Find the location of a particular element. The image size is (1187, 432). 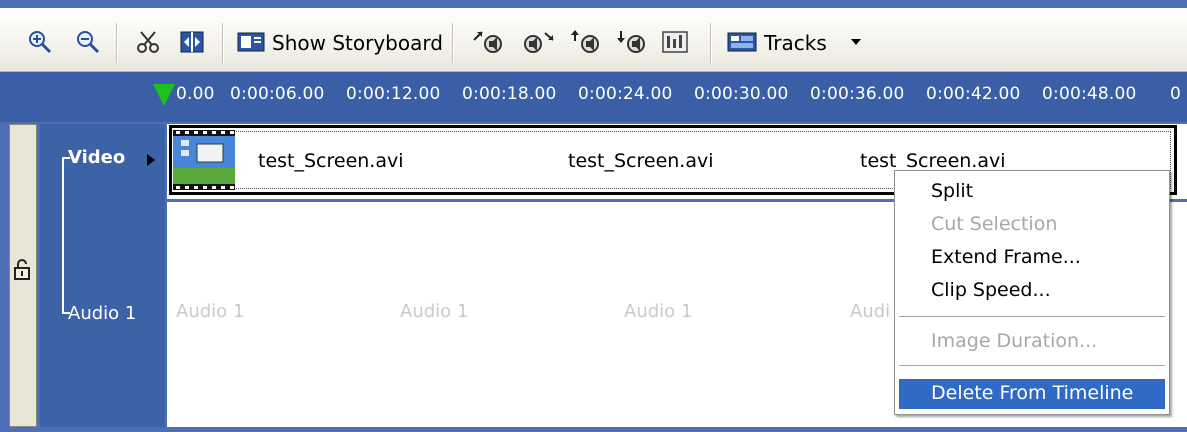

expand-track-icon is located at coordinates (151, 161).